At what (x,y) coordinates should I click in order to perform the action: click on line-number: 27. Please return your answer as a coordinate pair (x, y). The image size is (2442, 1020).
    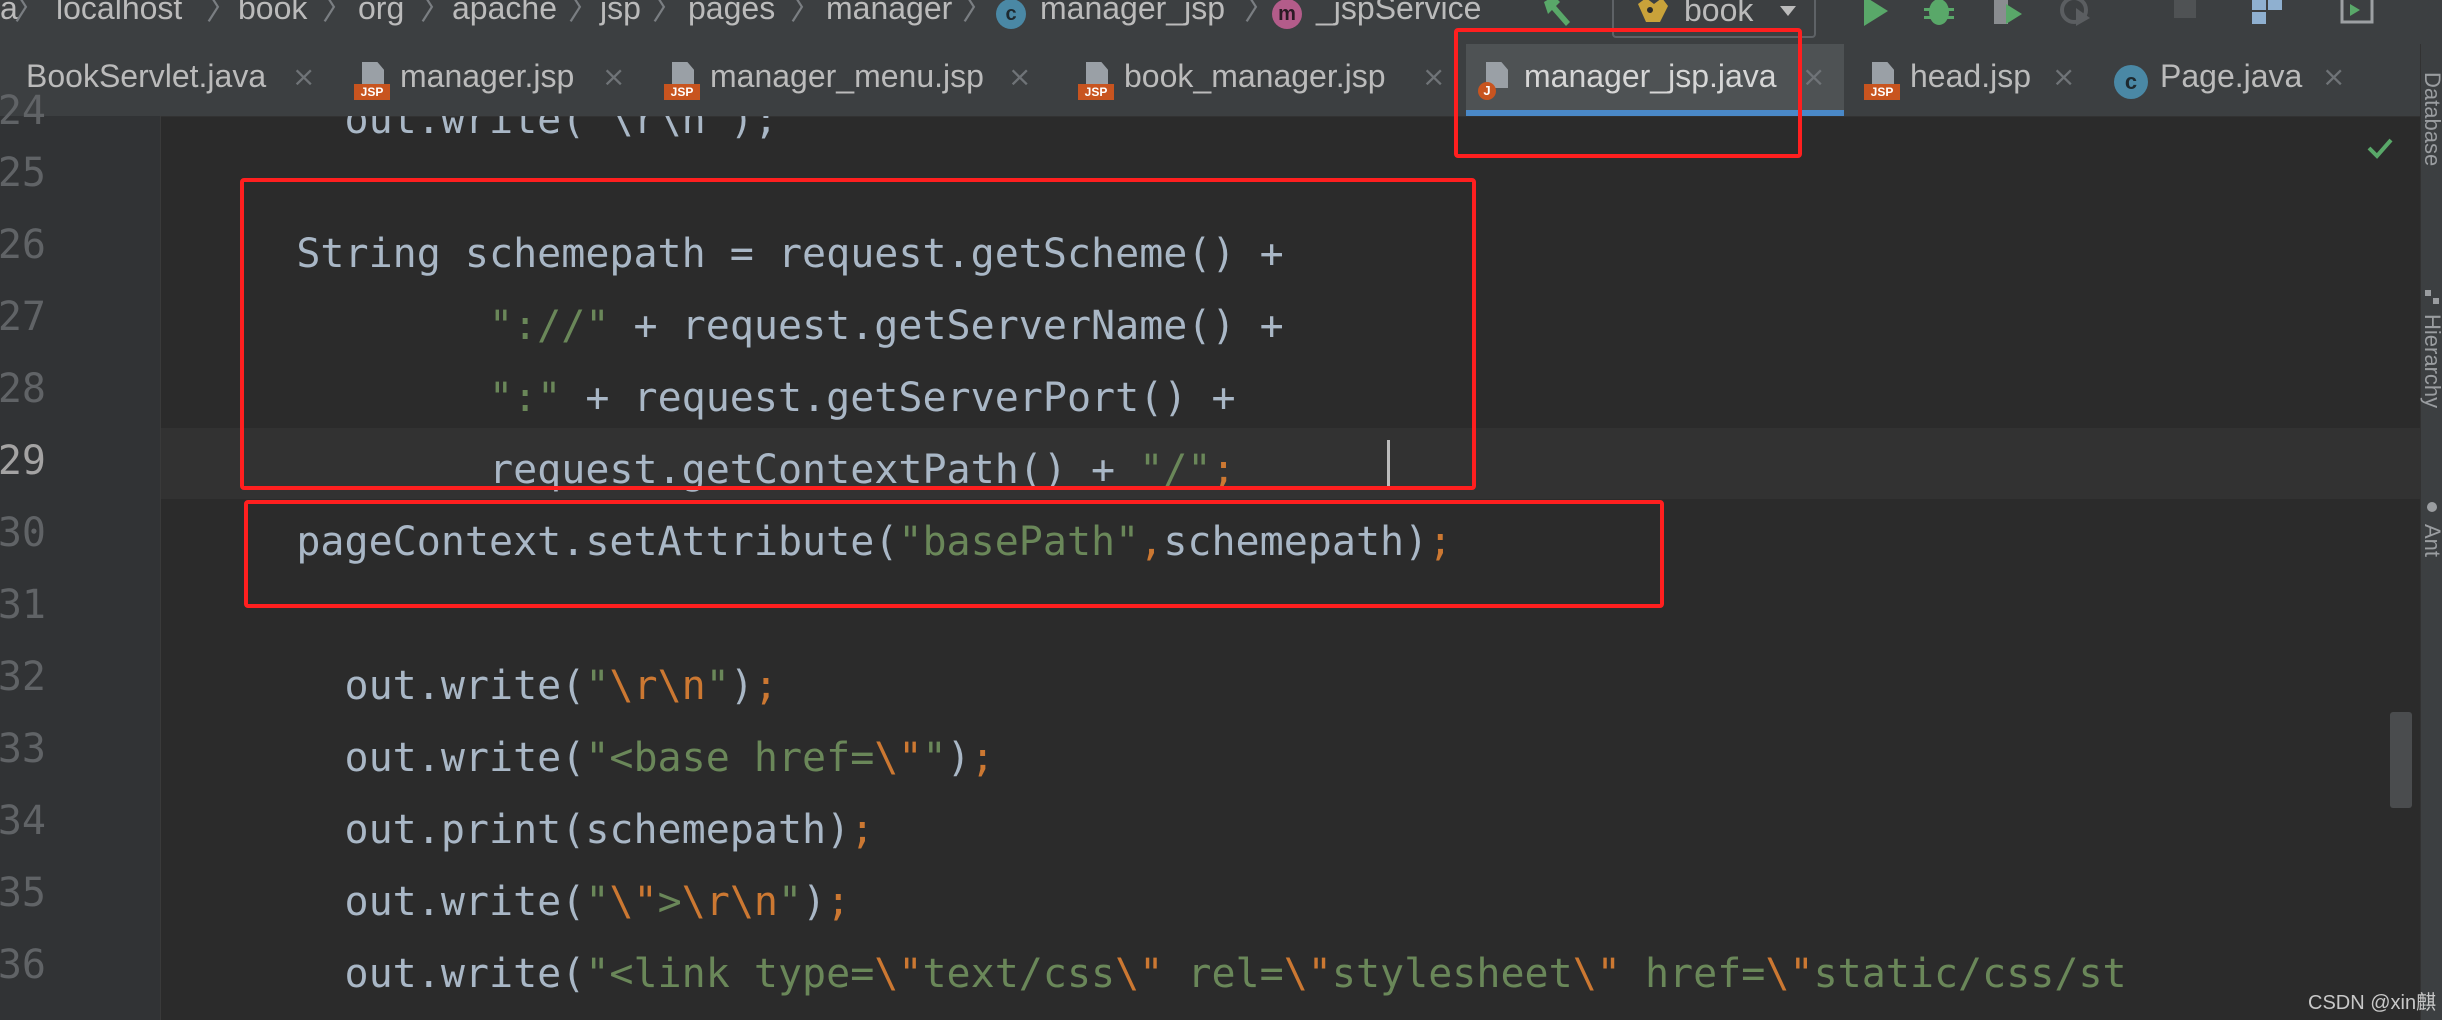
    Looking at the image, I should click on (23, 317).